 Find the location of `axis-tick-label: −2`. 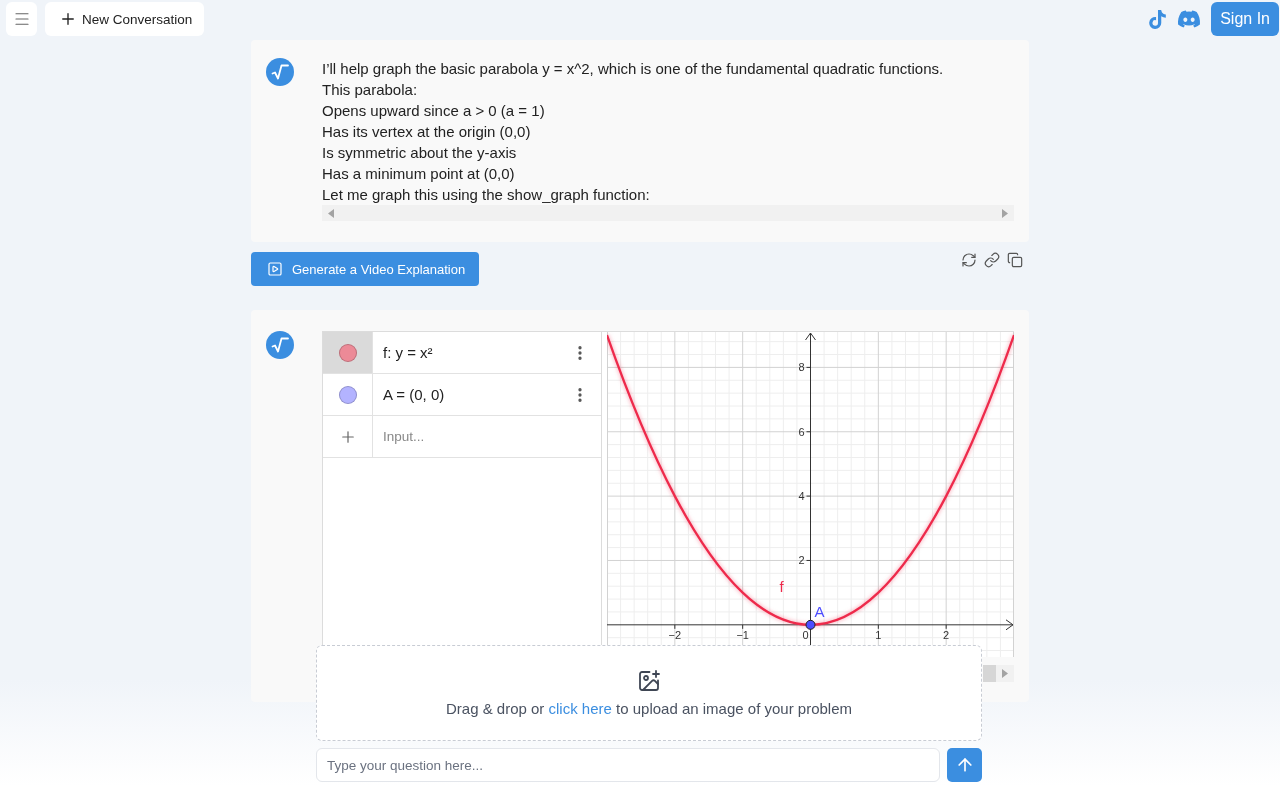

axis-tick-label: −2 is located at coordinates (675, 634).